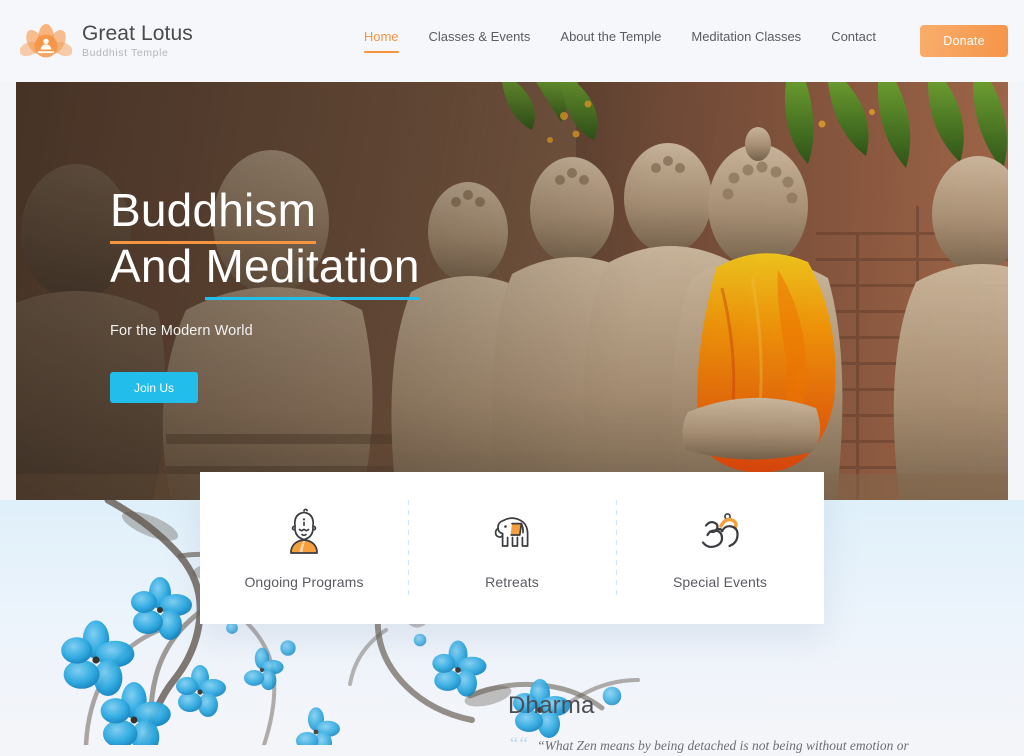 This screenshot has height=756, width=1024. What do you see at coordinates (158, 266) in the screenshot?
I see `hero-headline-and: And` at bounding box center [158, 266].